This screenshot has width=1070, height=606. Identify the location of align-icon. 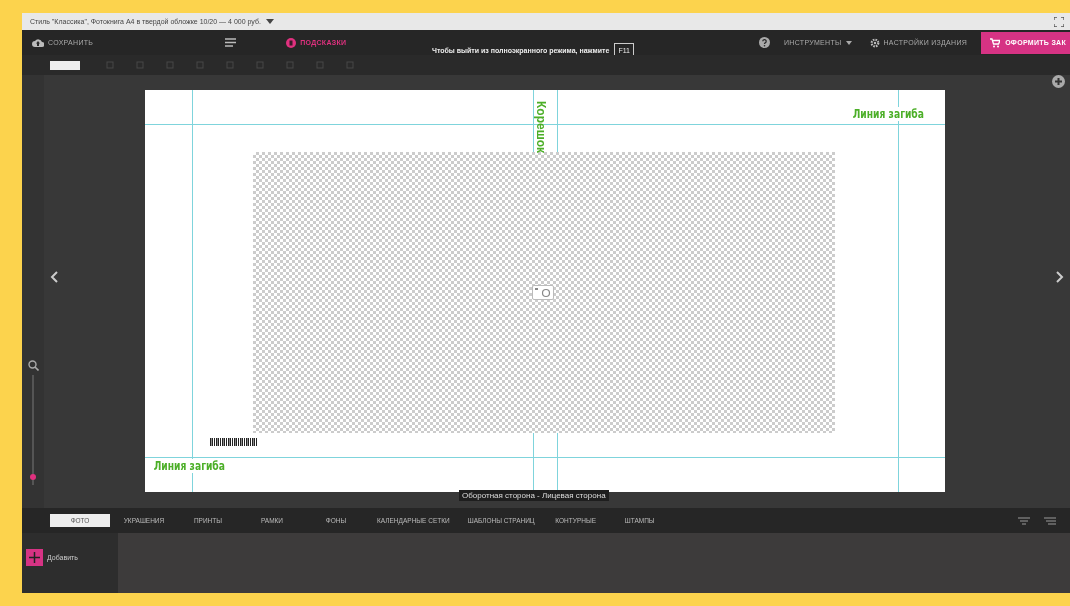
(1050, 520).